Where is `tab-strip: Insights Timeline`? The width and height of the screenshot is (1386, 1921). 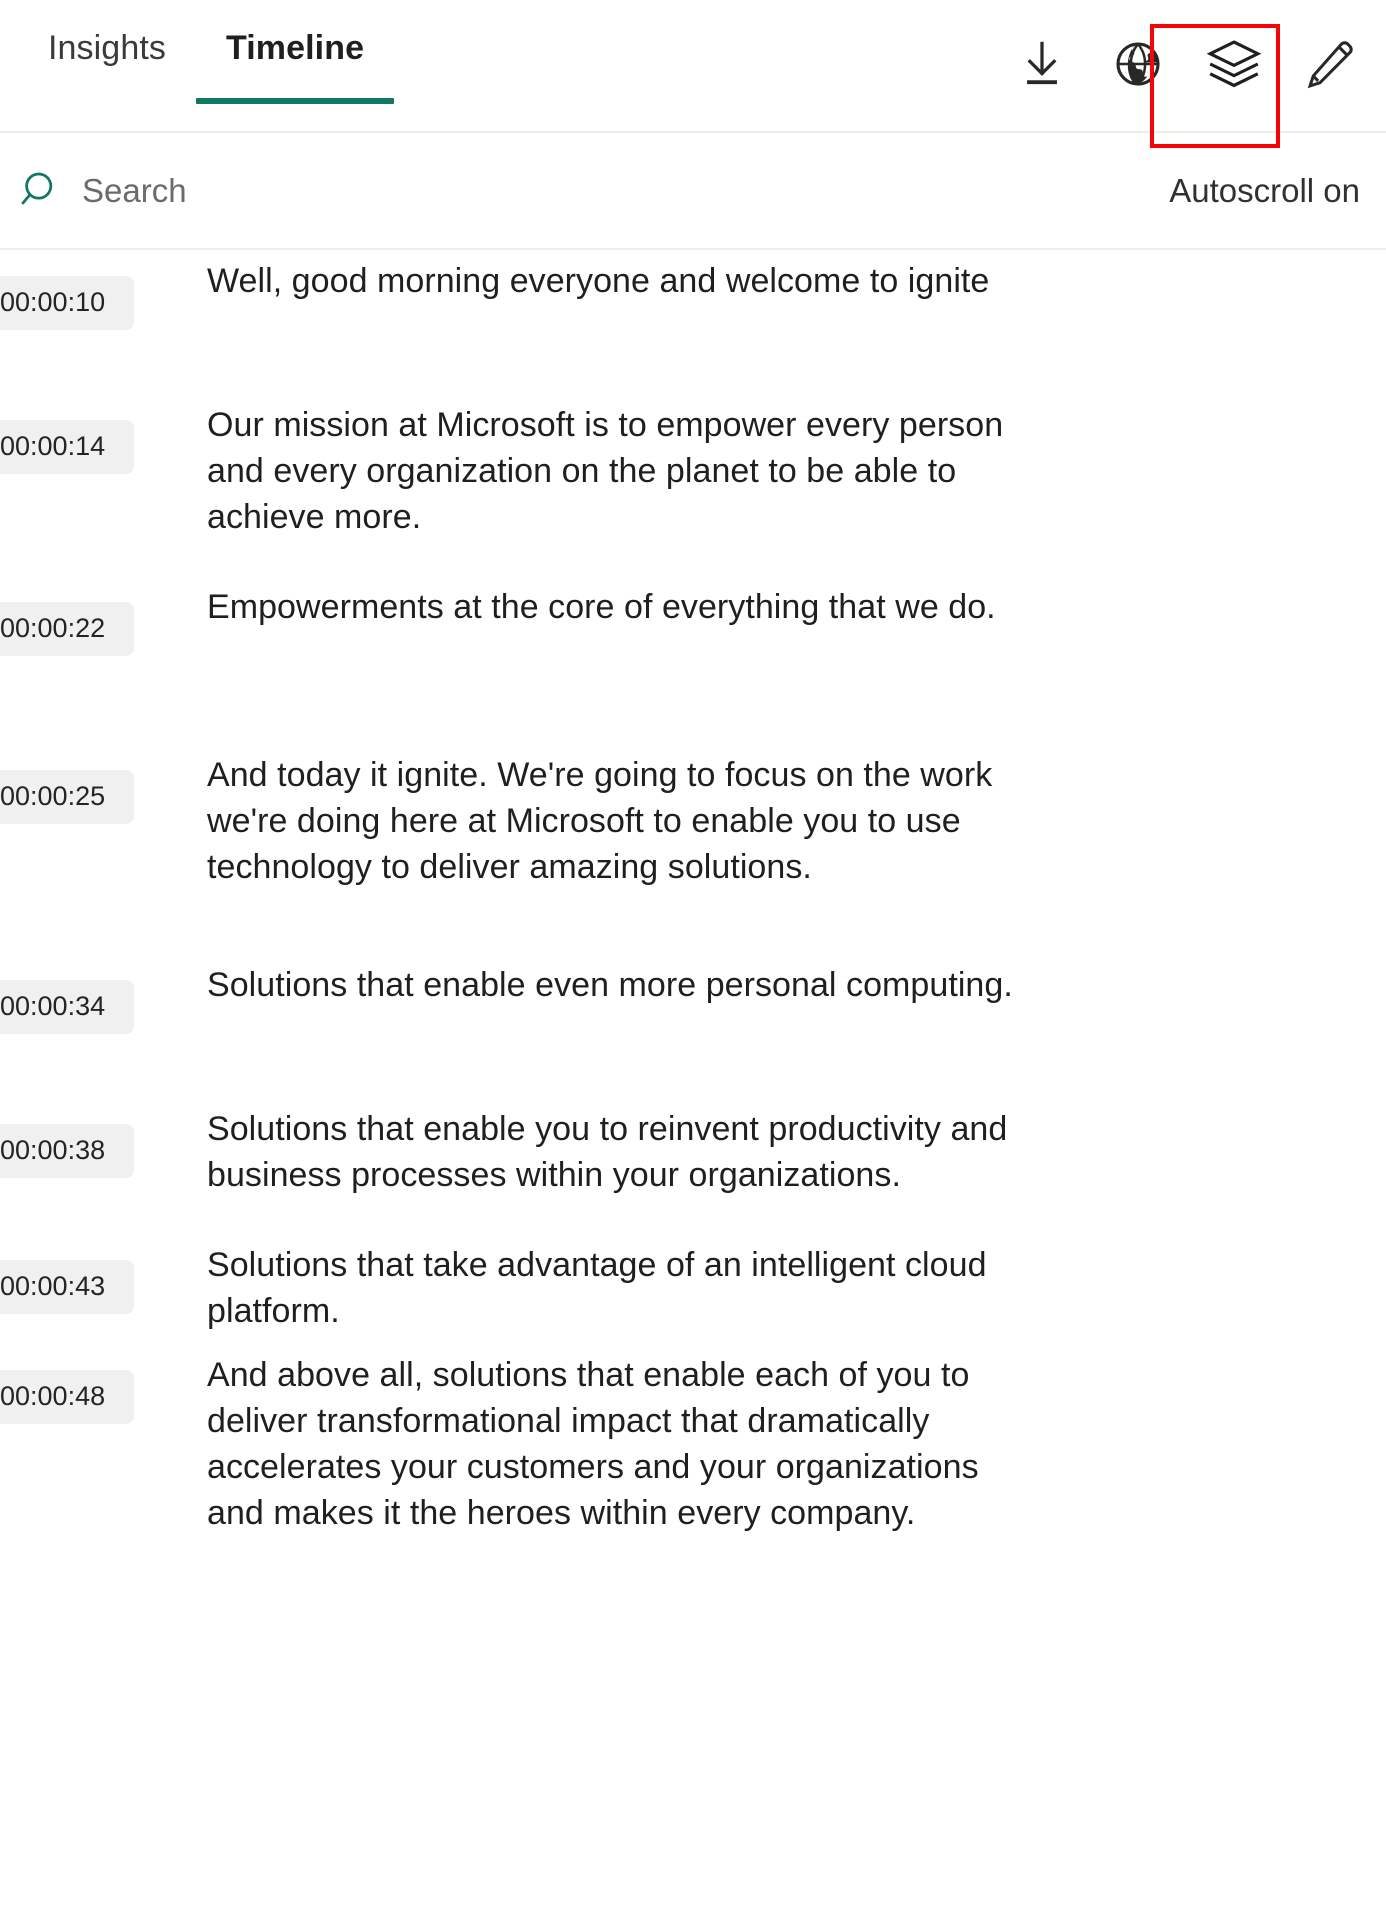 tab-strip: Insights Timeline is located at coordinates (197, 65).